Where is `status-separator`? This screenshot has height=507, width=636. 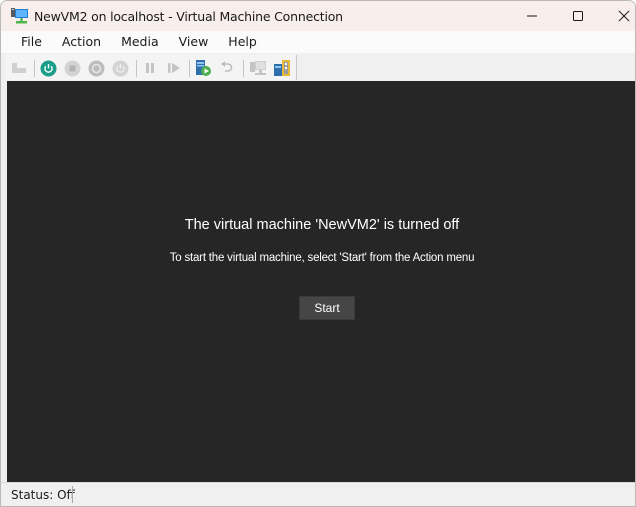
status-separator is located at coordinates (72, 494).